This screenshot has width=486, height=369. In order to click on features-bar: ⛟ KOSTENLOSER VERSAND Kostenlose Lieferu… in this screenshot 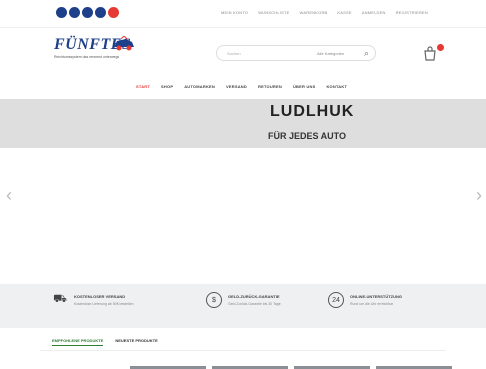, I will do `click(243, 306)`.